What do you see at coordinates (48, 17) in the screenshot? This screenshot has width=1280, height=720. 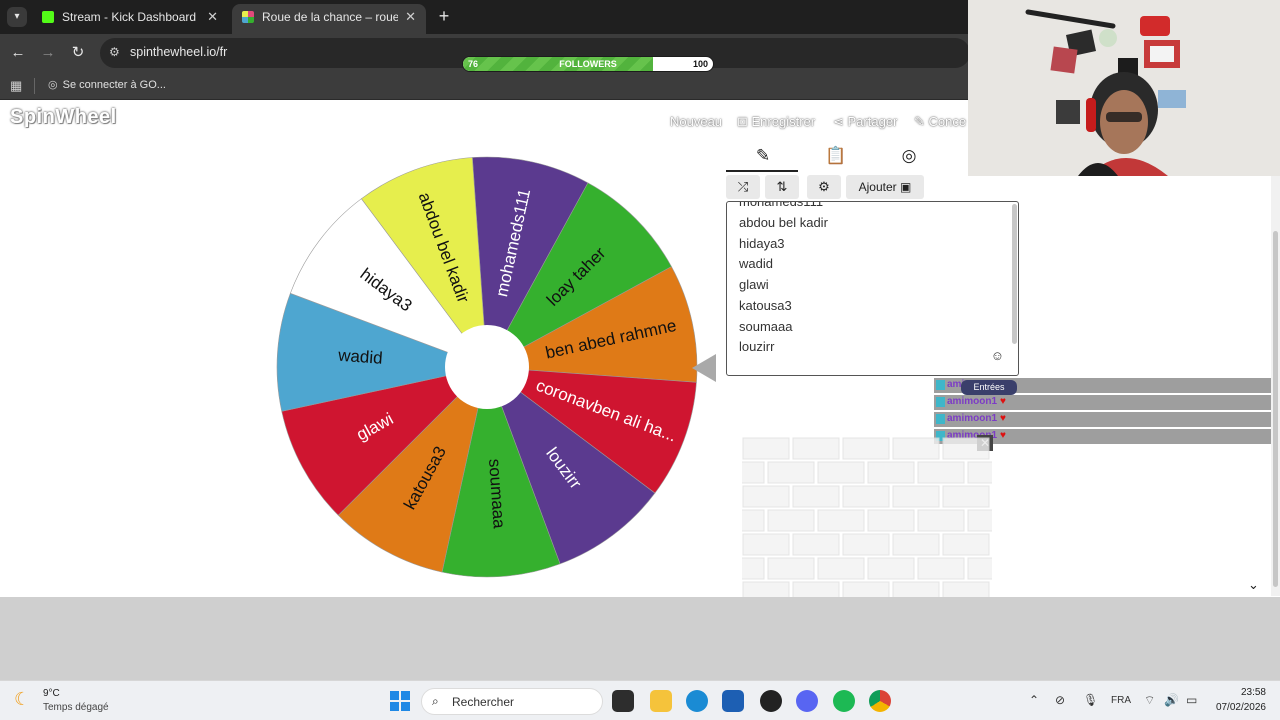 I see `kick-favicon-icon` at bounding box center [48, 17].